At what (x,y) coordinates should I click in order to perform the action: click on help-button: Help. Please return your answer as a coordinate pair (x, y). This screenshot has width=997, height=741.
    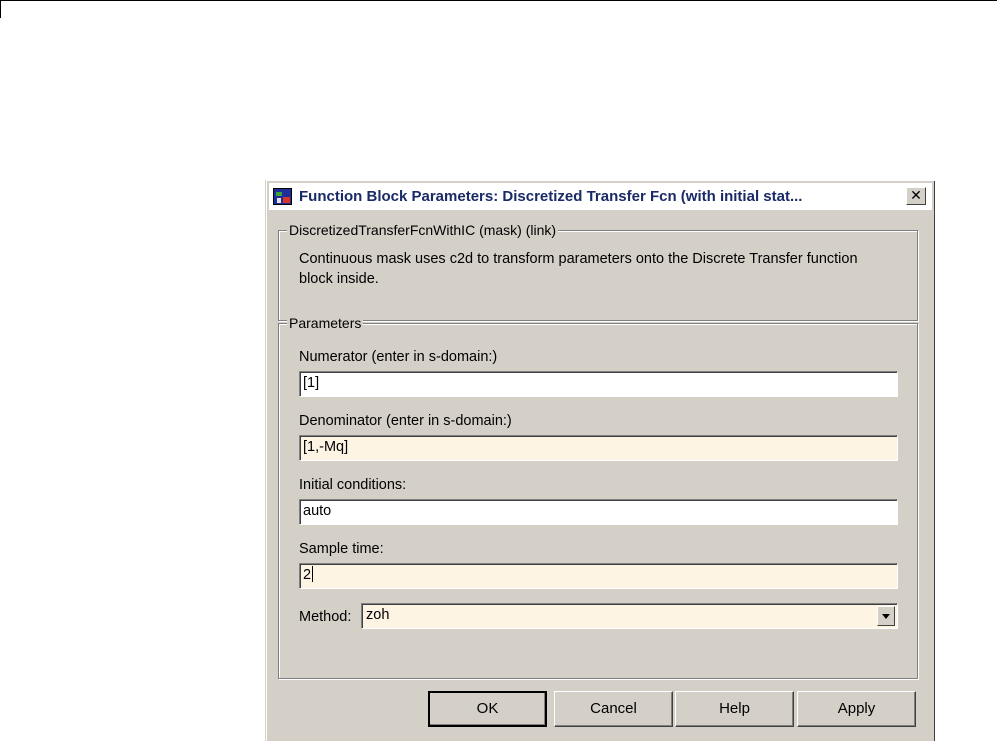
    Looking at the image, I should click on (734, 709).